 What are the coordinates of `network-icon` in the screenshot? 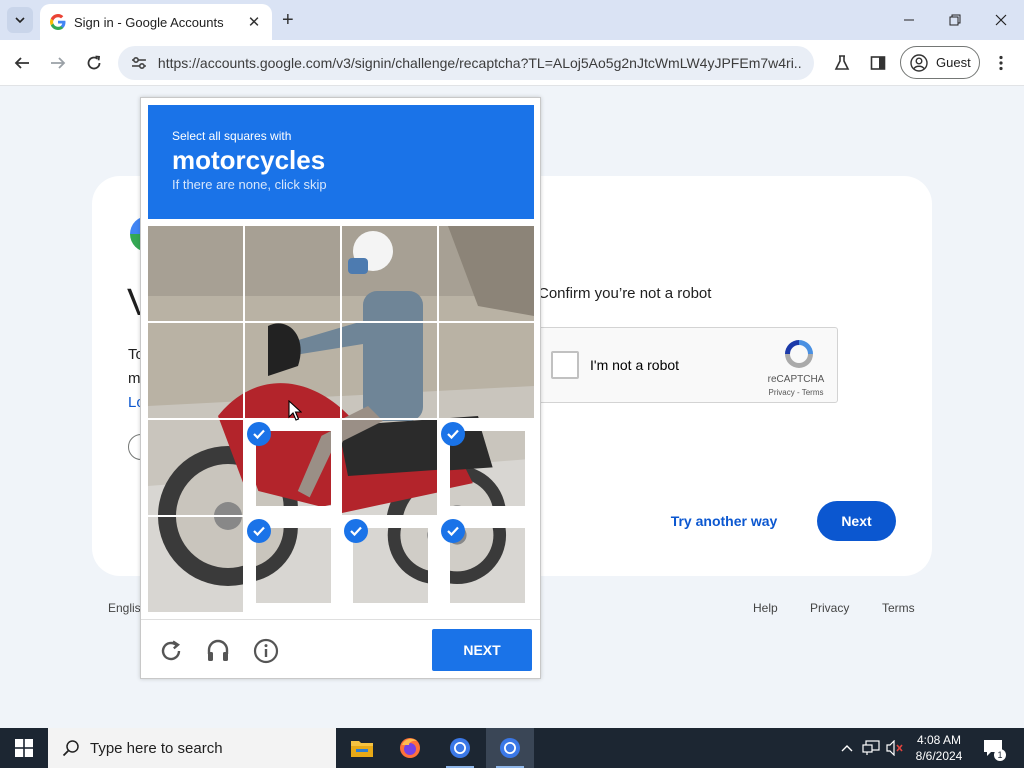 It's located at (871, 747).